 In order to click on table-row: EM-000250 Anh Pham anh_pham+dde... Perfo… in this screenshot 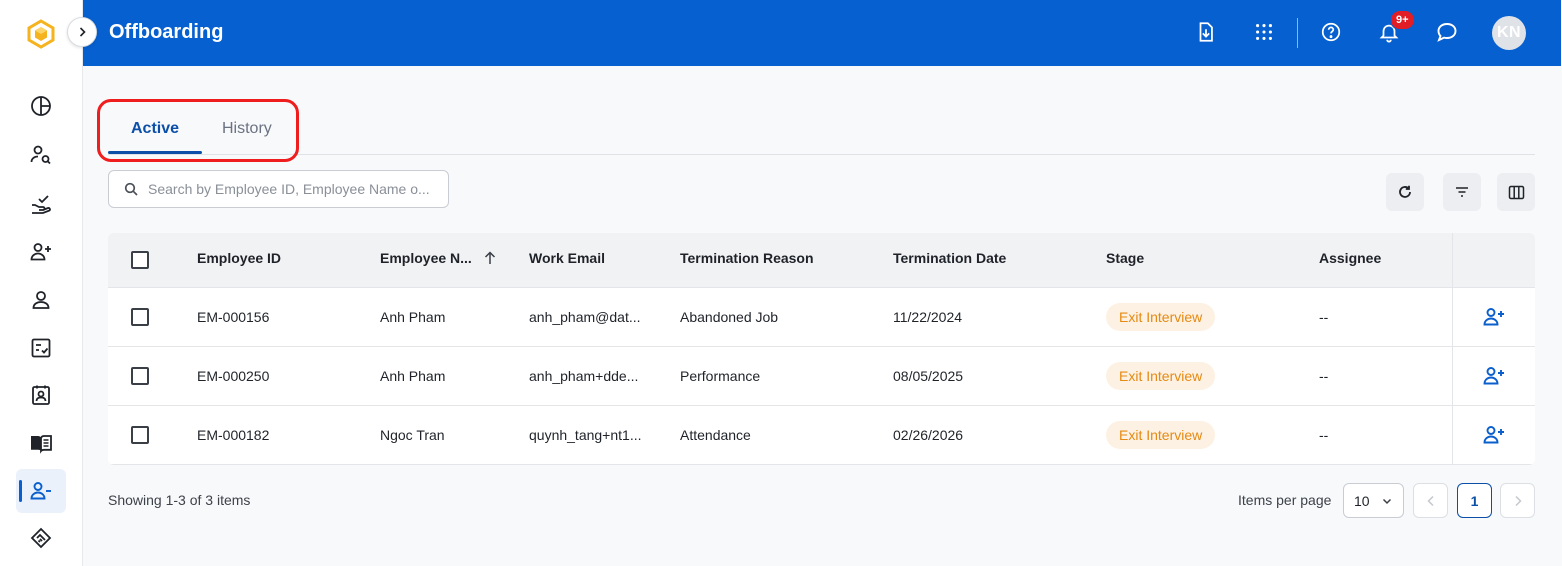, I will do `click(821, 376)`.